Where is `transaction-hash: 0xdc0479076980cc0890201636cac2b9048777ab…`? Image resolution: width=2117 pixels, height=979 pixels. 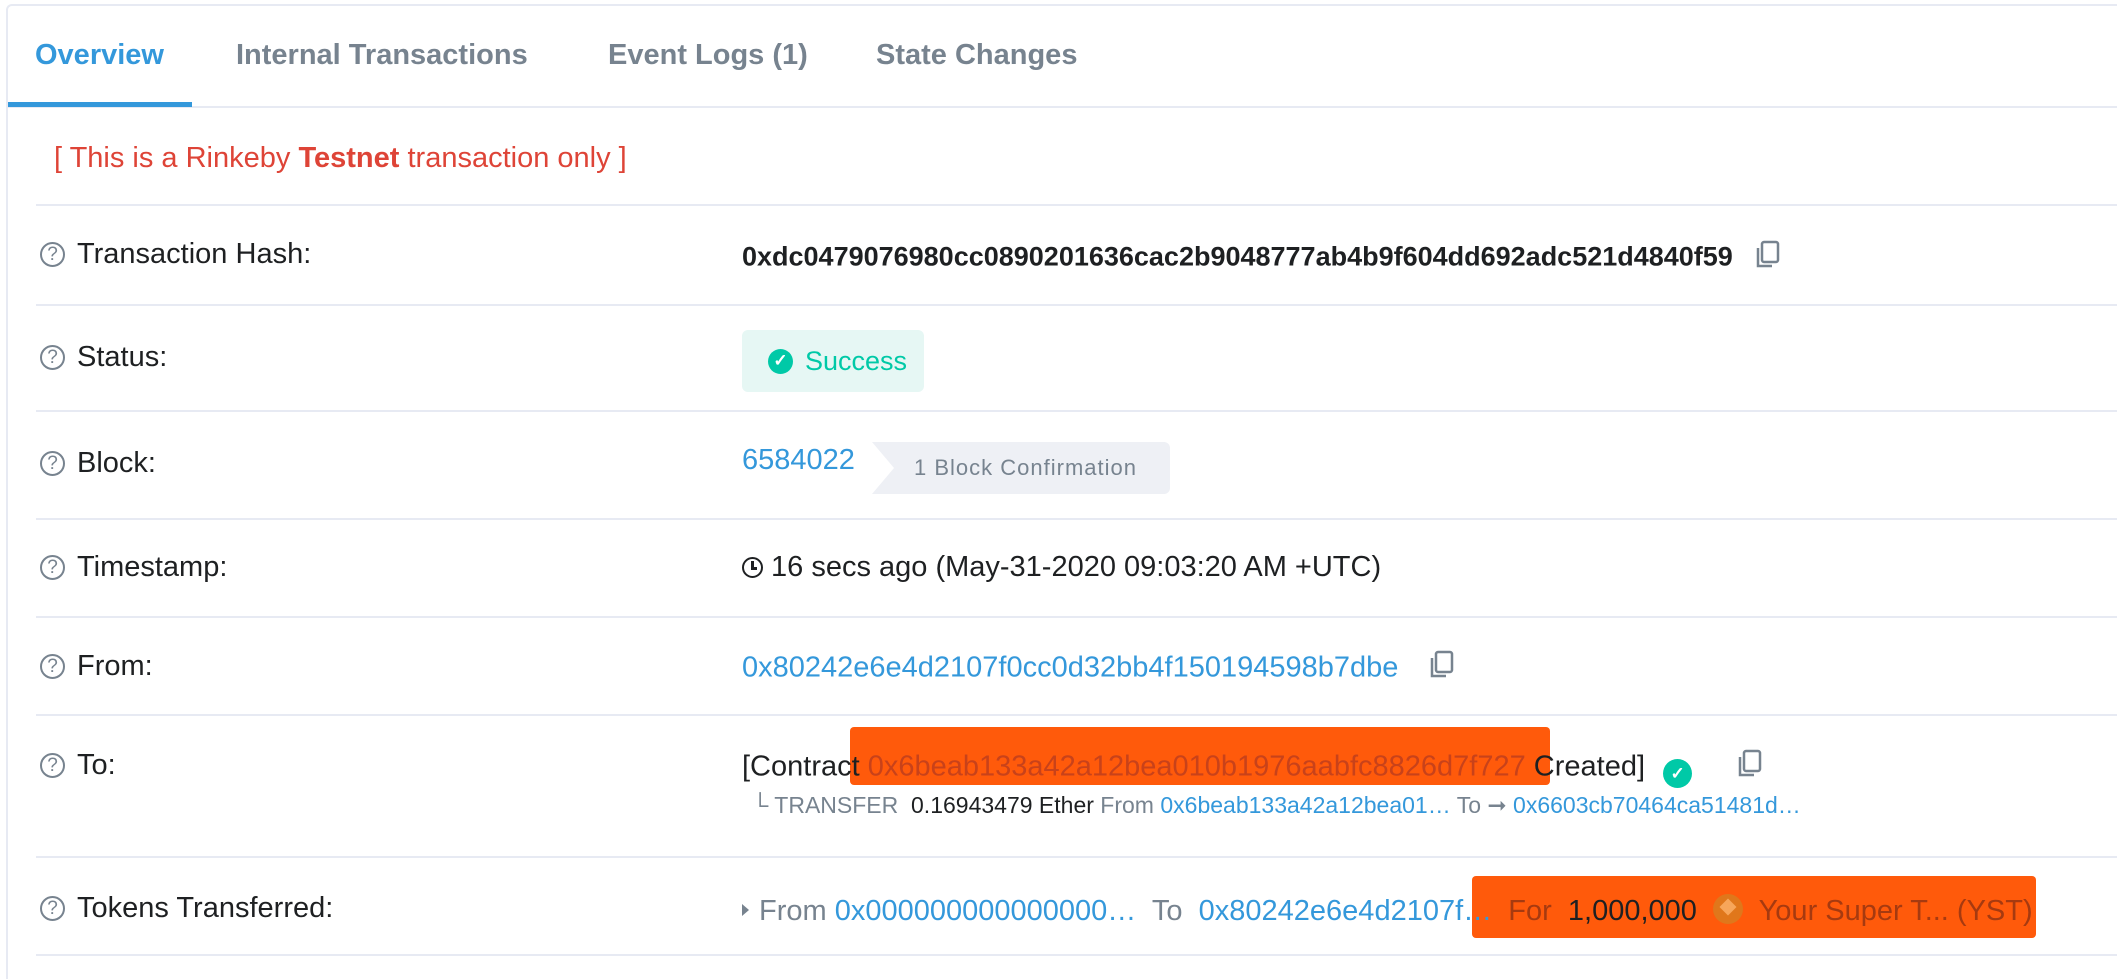 transaction-hash: 0xdc0479076980cc0890201636cac2b9048777ab… is located at coordinates (1237, 256).